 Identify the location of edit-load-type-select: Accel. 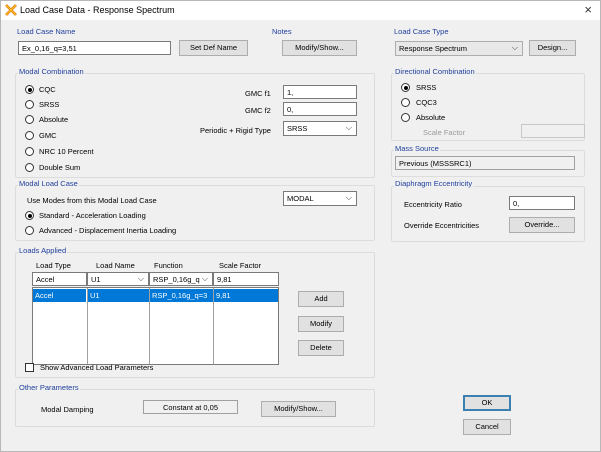
(59, 279).